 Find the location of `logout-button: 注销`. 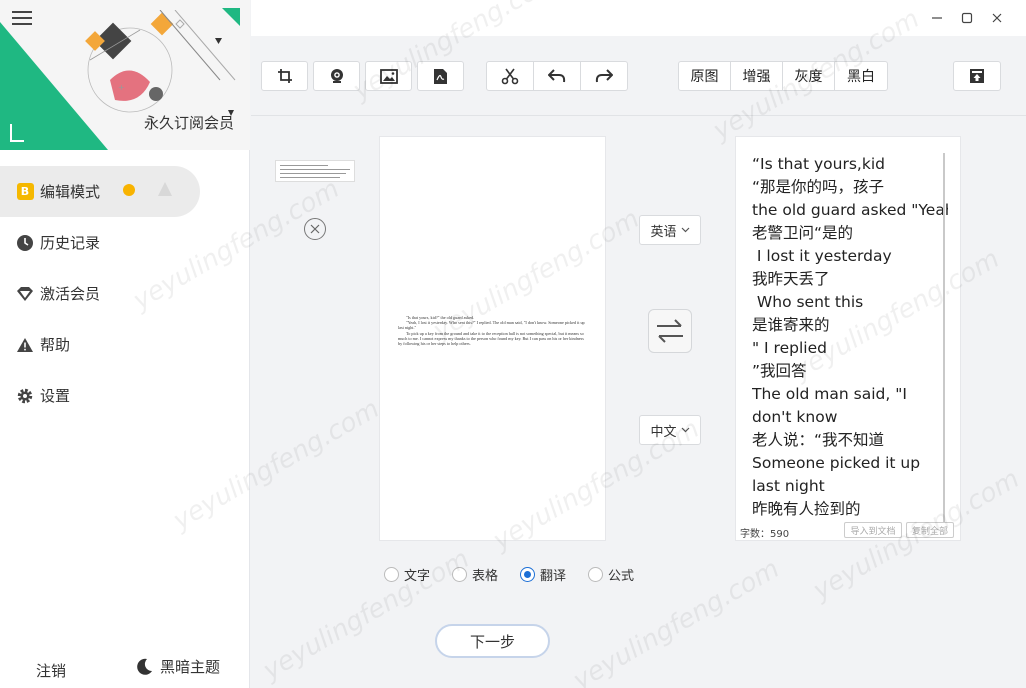

logout-button: 注销 is located at coordinates (51, 670).